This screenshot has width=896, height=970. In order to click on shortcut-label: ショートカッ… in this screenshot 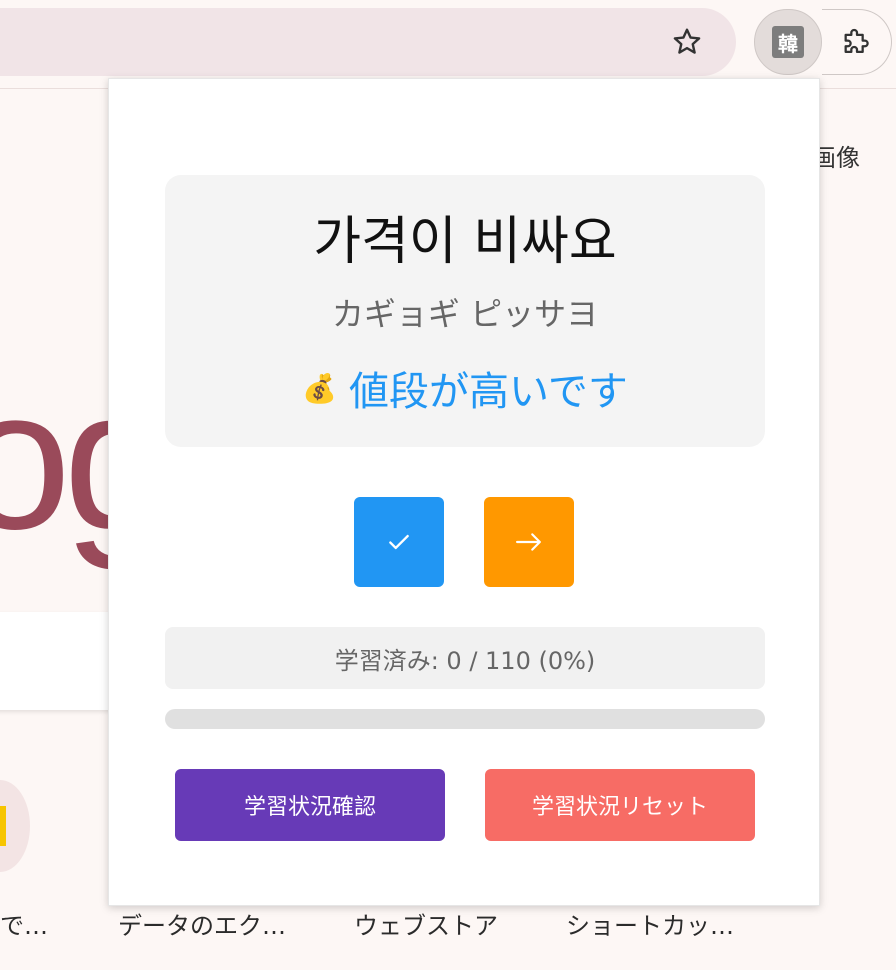, I will do `click(650, 926)`.